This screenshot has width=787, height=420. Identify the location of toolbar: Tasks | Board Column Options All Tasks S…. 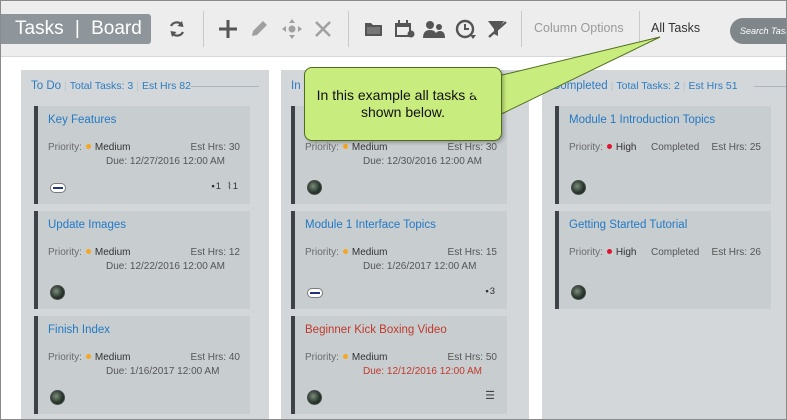
(393, 29).